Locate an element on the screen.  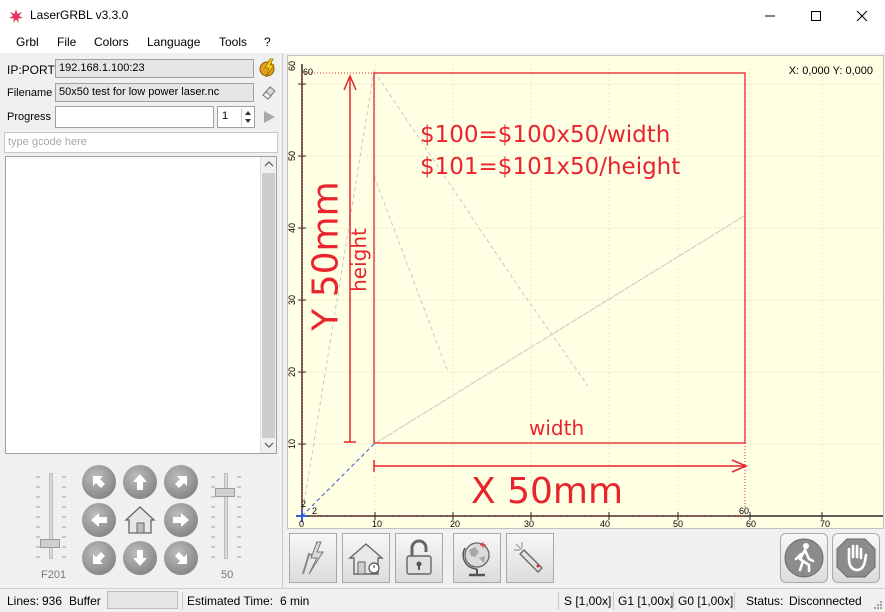
connect-icon is located at coordinates (313, 558).